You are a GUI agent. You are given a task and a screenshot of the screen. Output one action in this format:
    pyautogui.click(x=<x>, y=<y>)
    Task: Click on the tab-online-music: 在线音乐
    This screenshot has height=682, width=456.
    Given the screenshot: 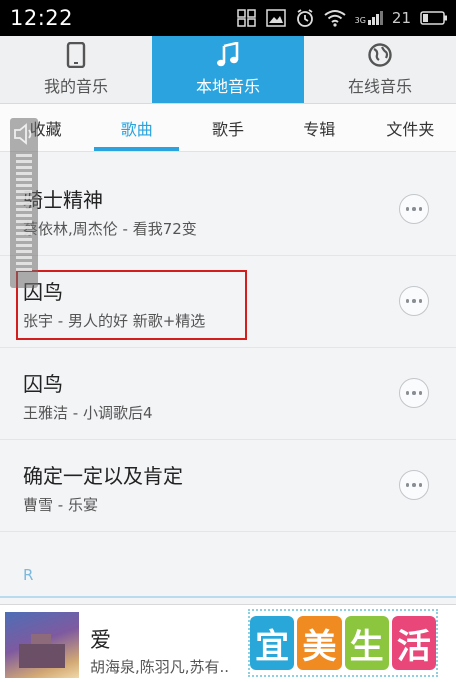 What is the action you would take?
    pyautogui.click(x=380, y=69)
    